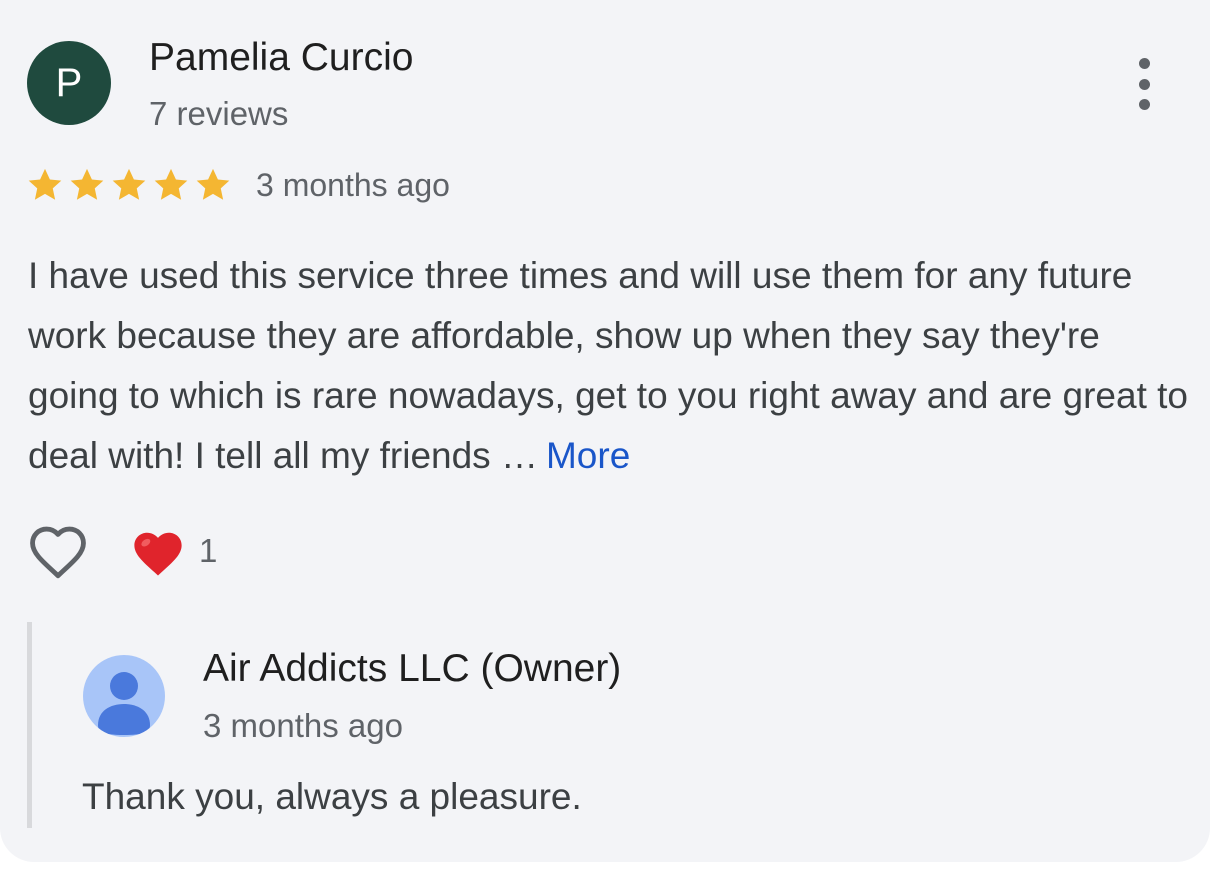 The height and width of the screenshot is (885, 1210). What do you see at coordinates (353, 185) in the screenshot?
I see `review-time: 3 months ago` at bounding box center [353, 185].